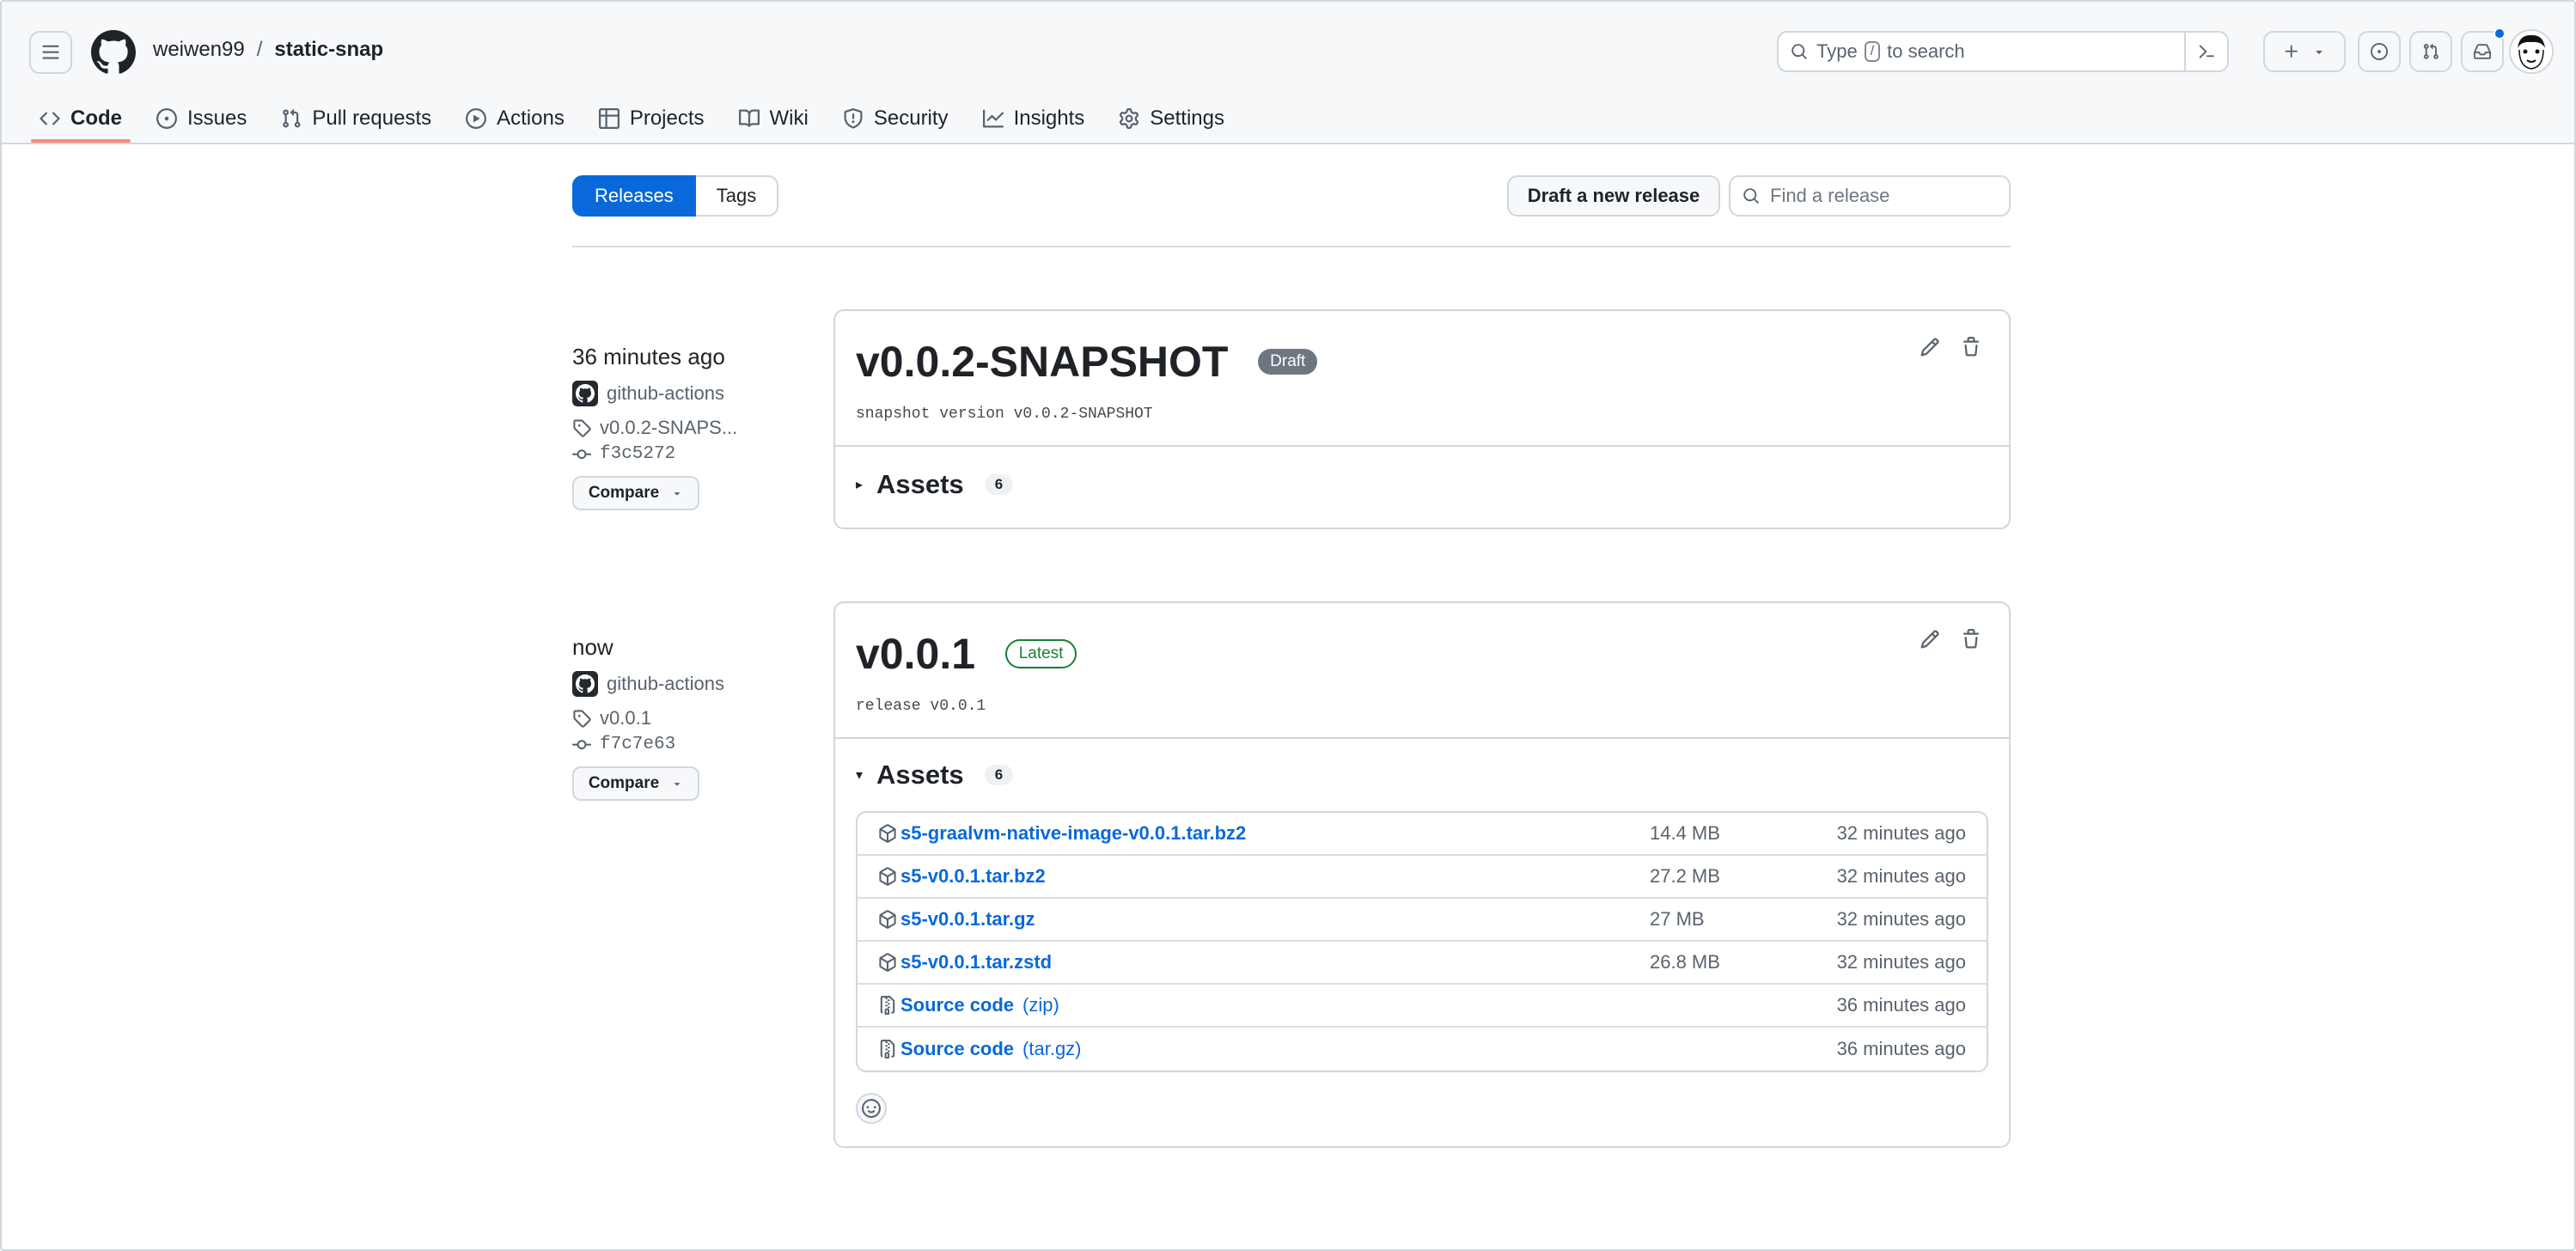 This screenshot has width=2576, height=1251. I want to click on asset-link: s5-v0.0.1.tar.bz2, so click(962, 876).